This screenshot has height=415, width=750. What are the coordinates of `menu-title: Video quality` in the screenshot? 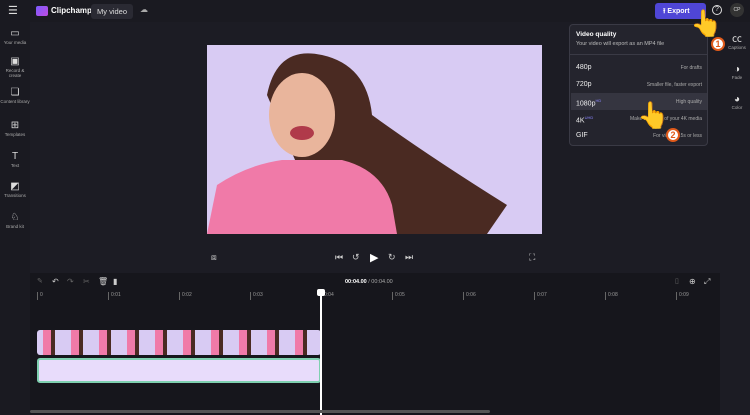 It's located at (596, 34).